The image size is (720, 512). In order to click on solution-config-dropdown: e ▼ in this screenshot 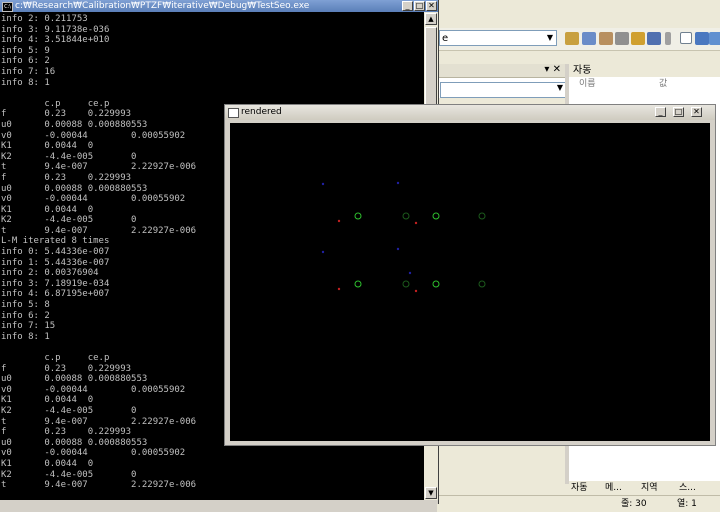, I will do `click(498, 38)`.